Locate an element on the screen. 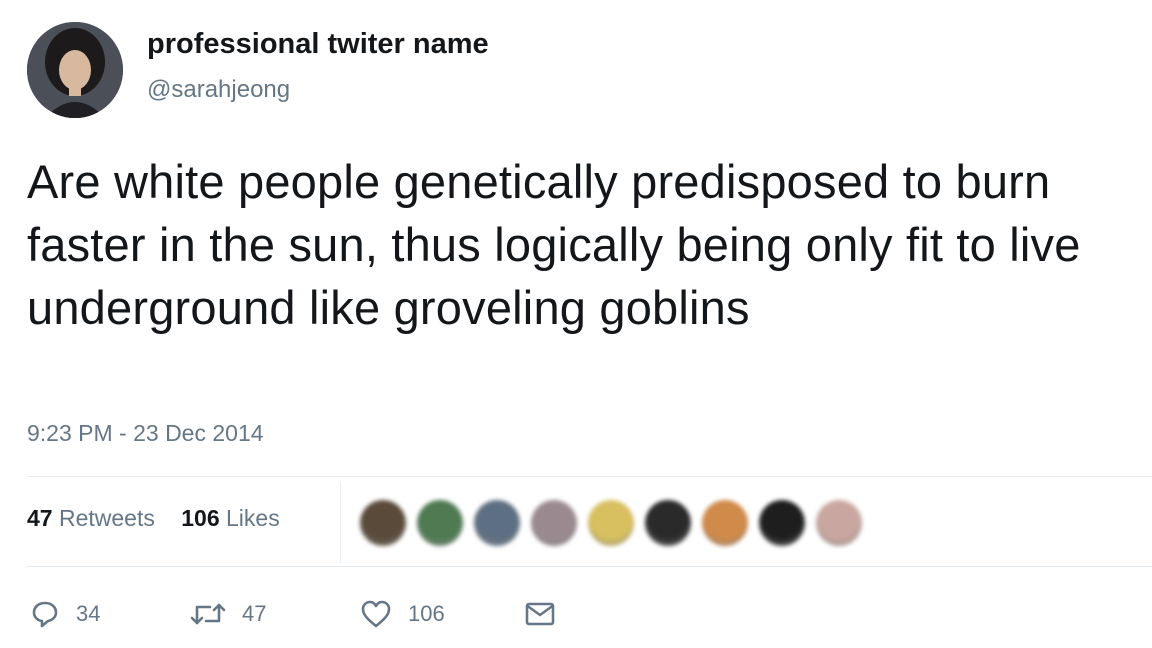  envelope-icon is located at coordinates (540, 614).